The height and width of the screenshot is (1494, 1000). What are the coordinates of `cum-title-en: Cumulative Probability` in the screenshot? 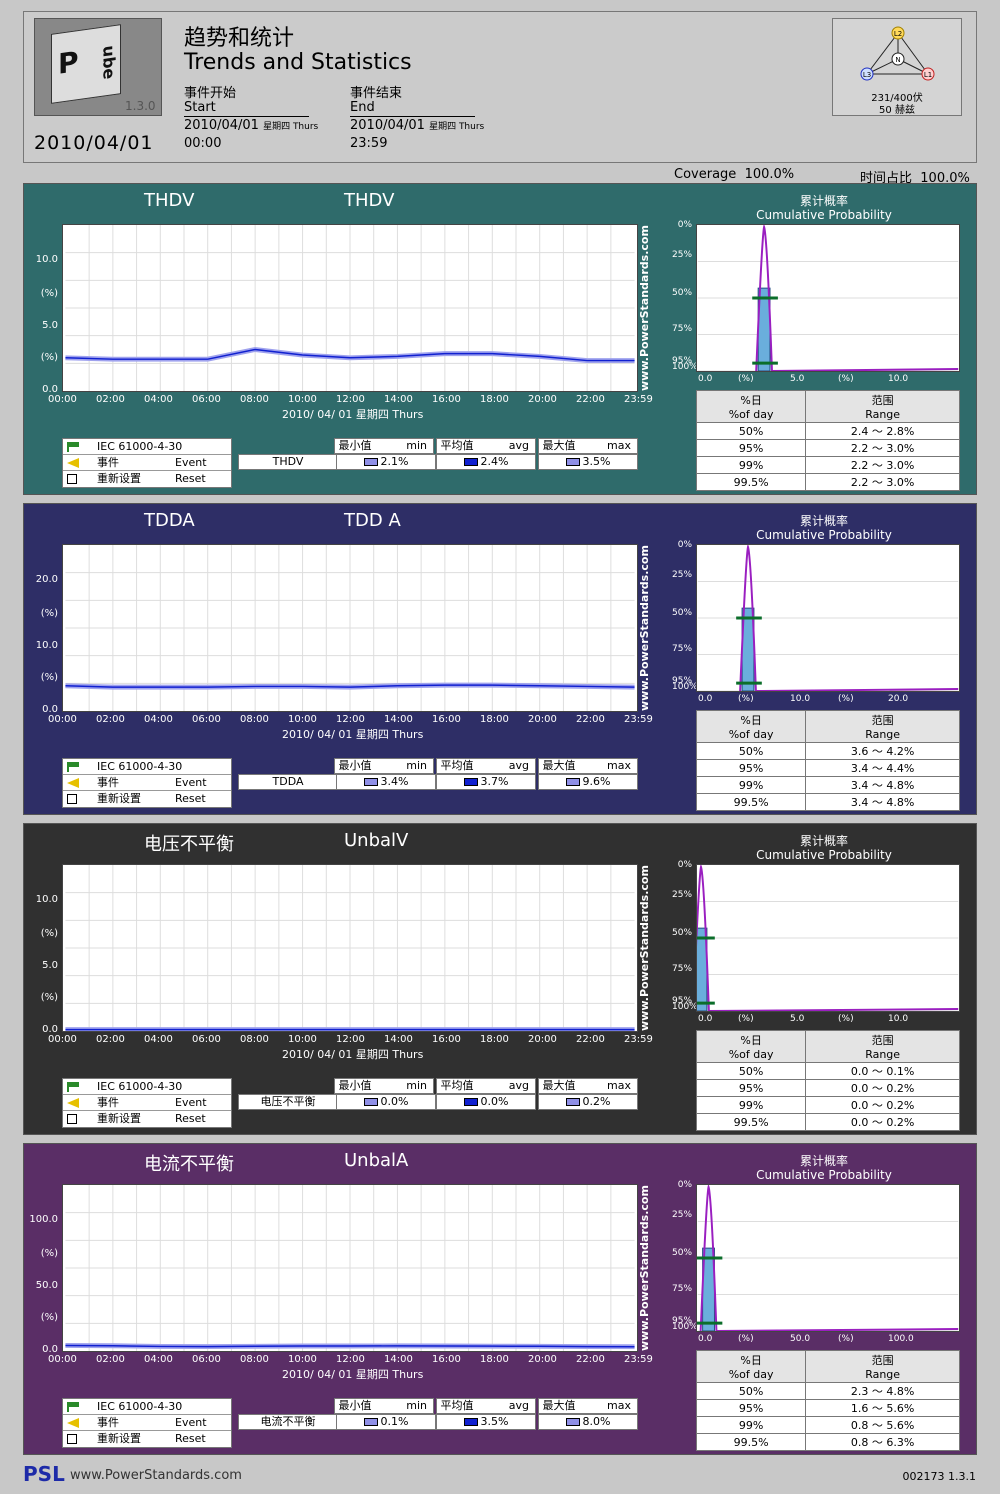 It's located at (824, 855).